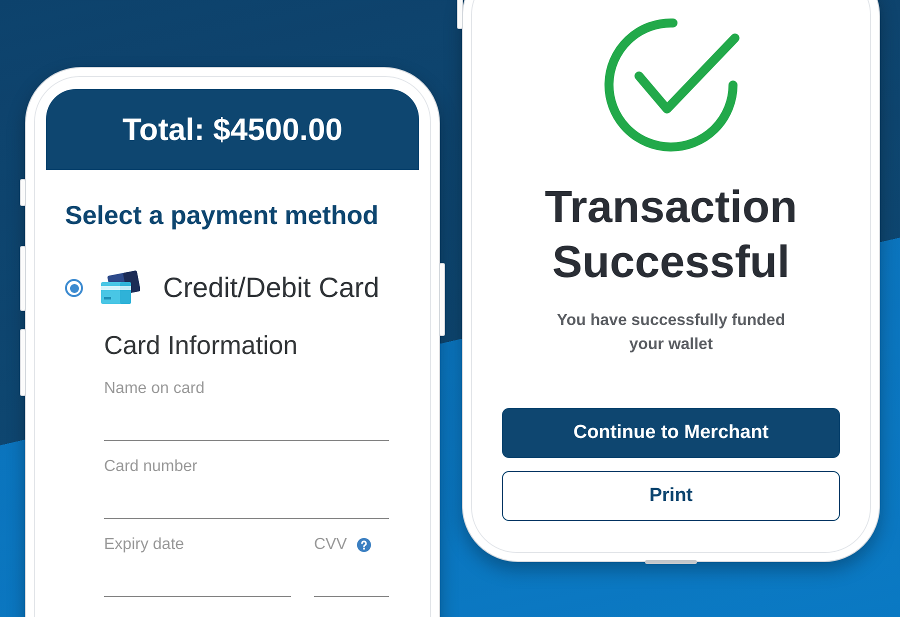 This screenshot has height=617, width=900. What do you see at coordinates (120, 288) in the screenshot?
I see `cards-icon` at bounding box center [120, 288].